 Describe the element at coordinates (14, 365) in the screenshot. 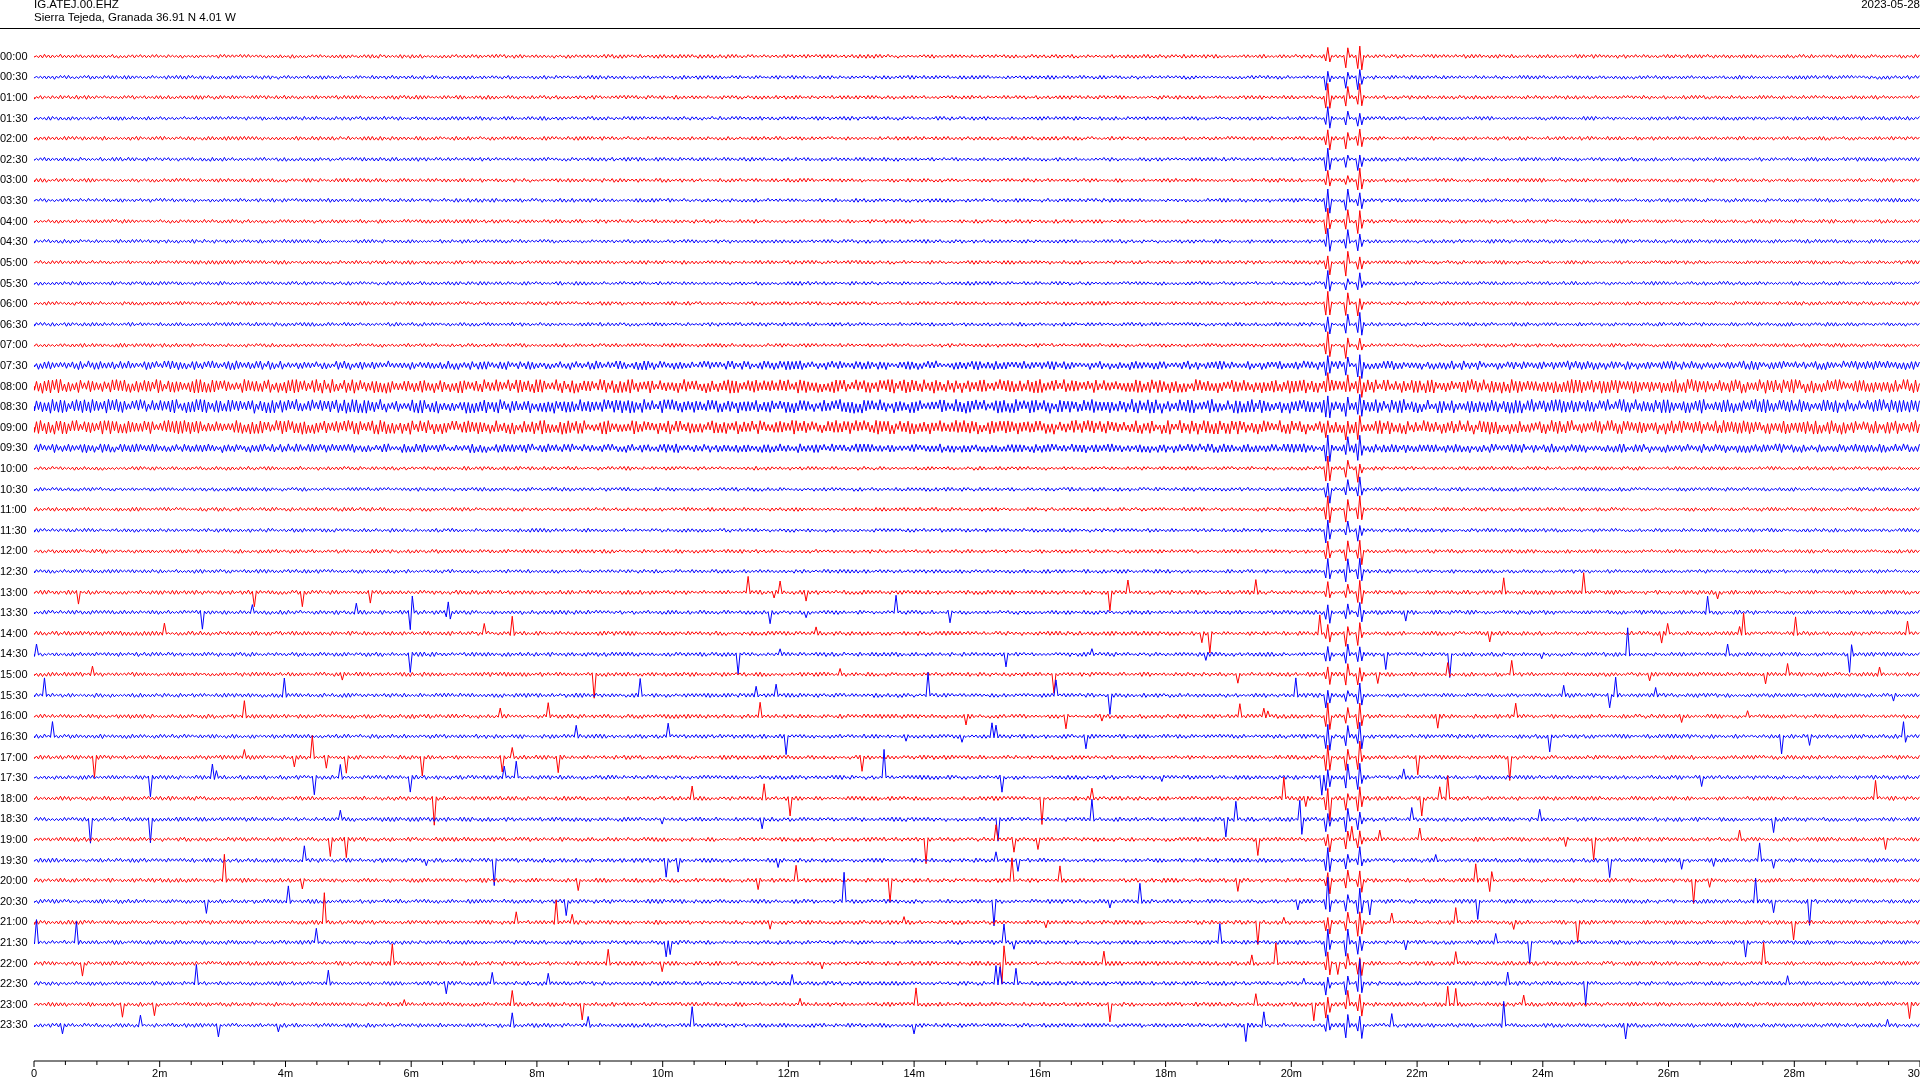

I see `time-label: 07:30` at that location.